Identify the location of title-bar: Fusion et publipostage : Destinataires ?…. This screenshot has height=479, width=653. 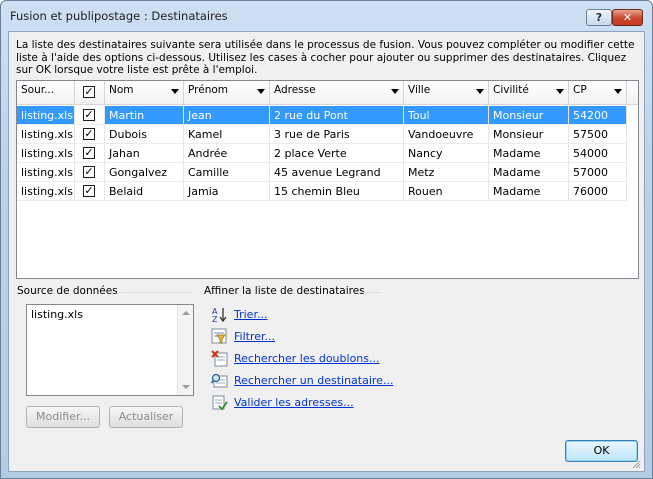
(326, 16).